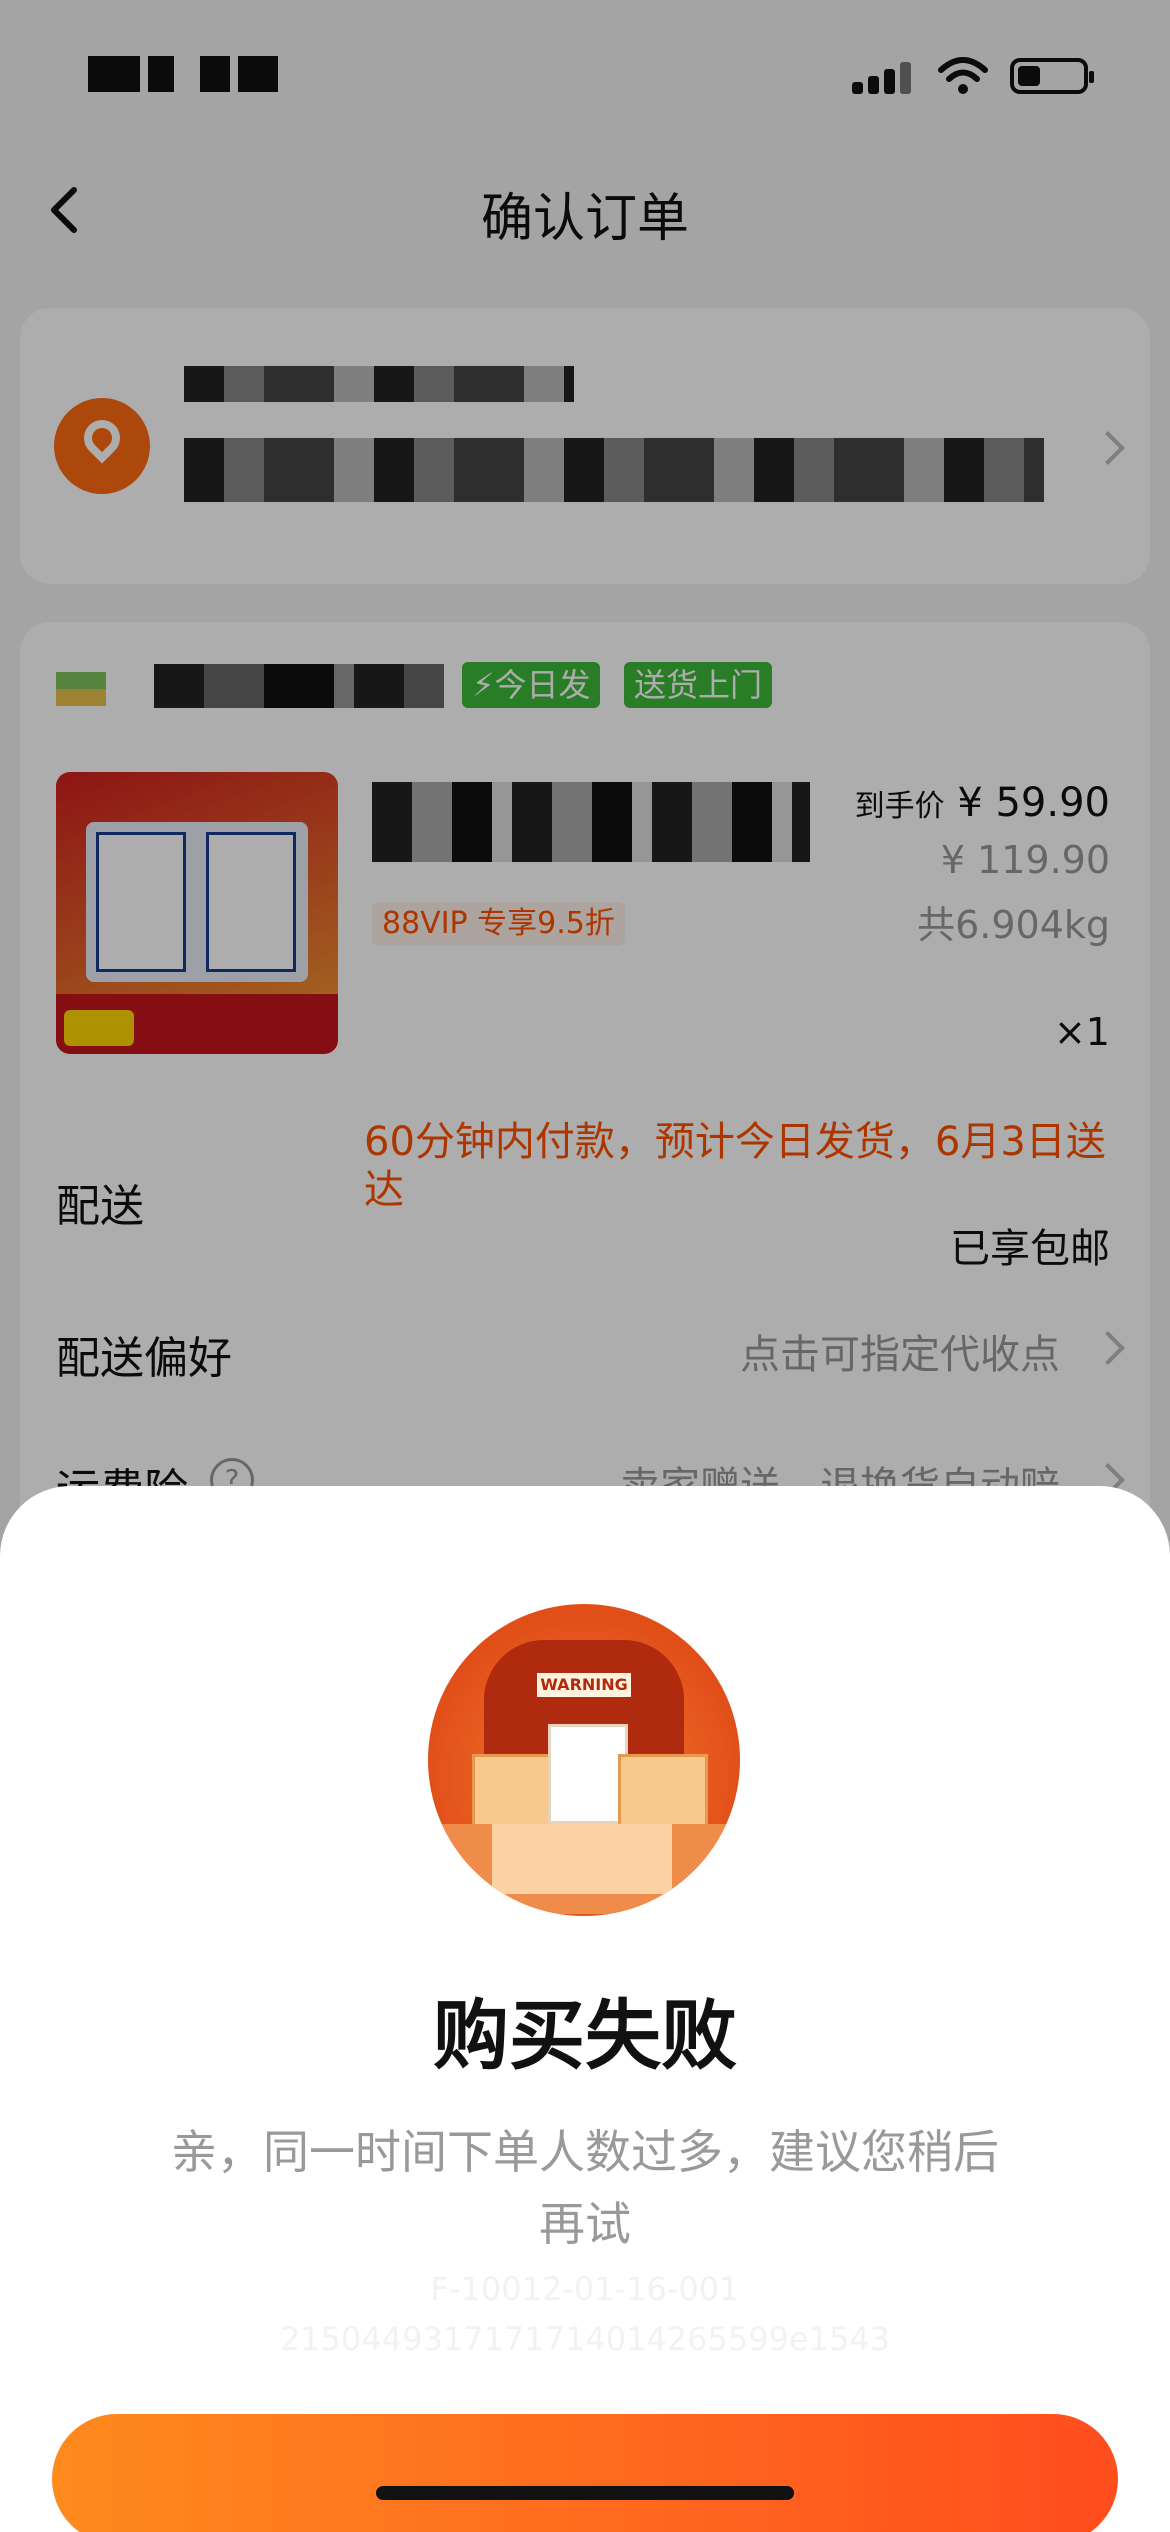 The width and height of the screenshot is (1170, 2532). What do you see at coordinates (584, 1685) in the screenshot?
I see `warning-sign: WARNING` at bounding box center [584, 1685].